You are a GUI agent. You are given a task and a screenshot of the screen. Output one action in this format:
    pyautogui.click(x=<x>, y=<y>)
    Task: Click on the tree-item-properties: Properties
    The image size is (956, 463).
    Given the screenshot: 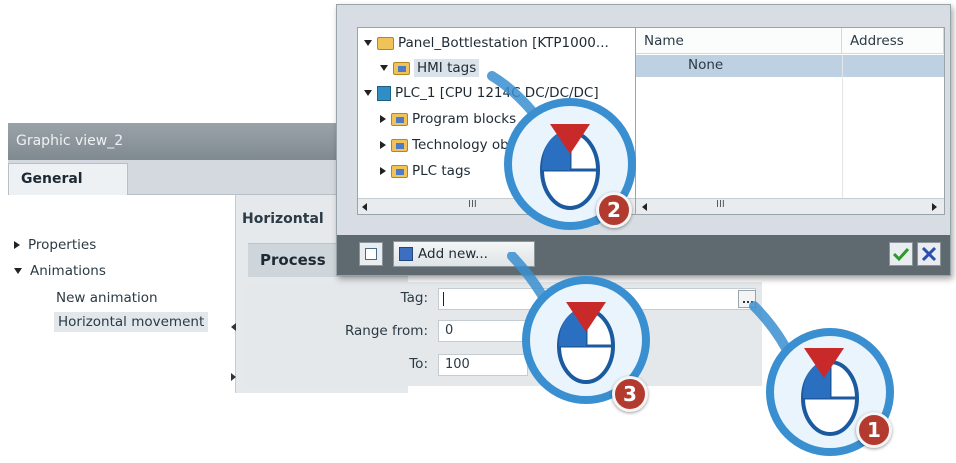 What is the action you would take?
    pyautogui.click(x=55, y=245)
    